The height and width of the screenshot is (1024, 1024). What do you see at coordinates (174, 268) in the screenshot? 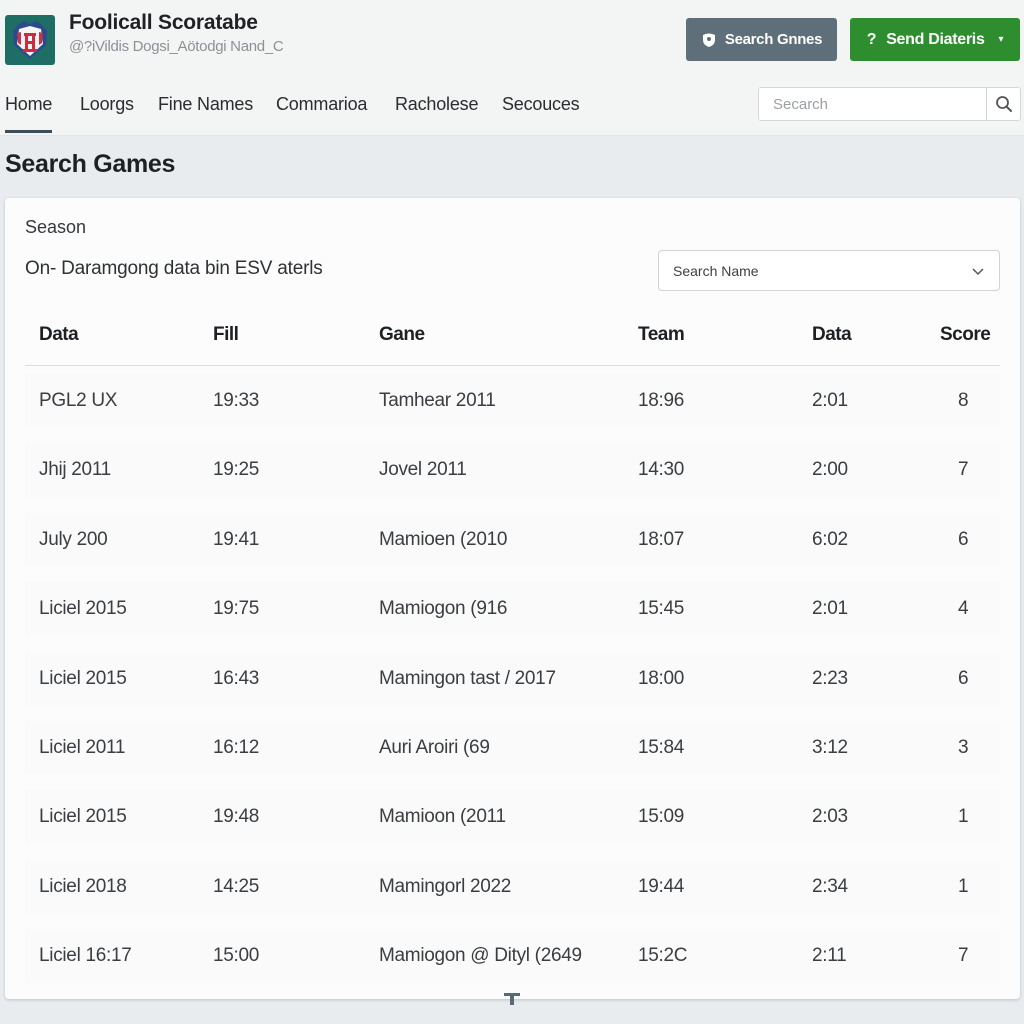
I see `season-description: On- Daramgong data bin ESV aterls` at bounding box center [174, 268].